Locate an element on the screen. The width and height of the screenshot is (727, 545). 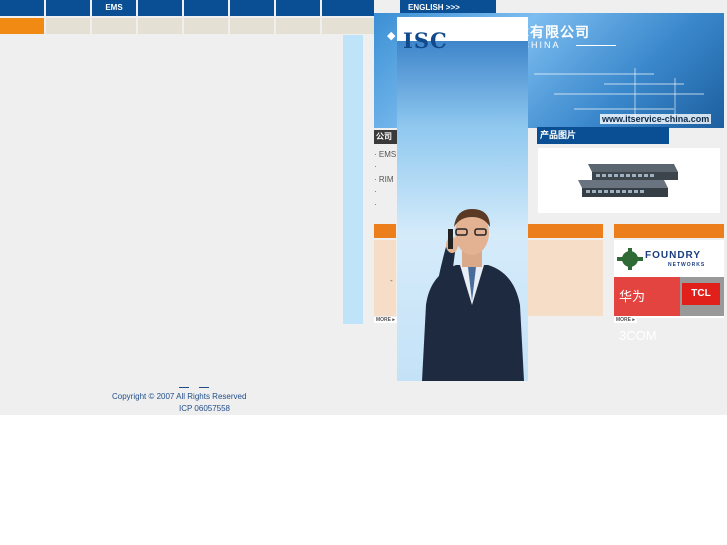
company-list-item-2: · is located at coordinates (375, 166).